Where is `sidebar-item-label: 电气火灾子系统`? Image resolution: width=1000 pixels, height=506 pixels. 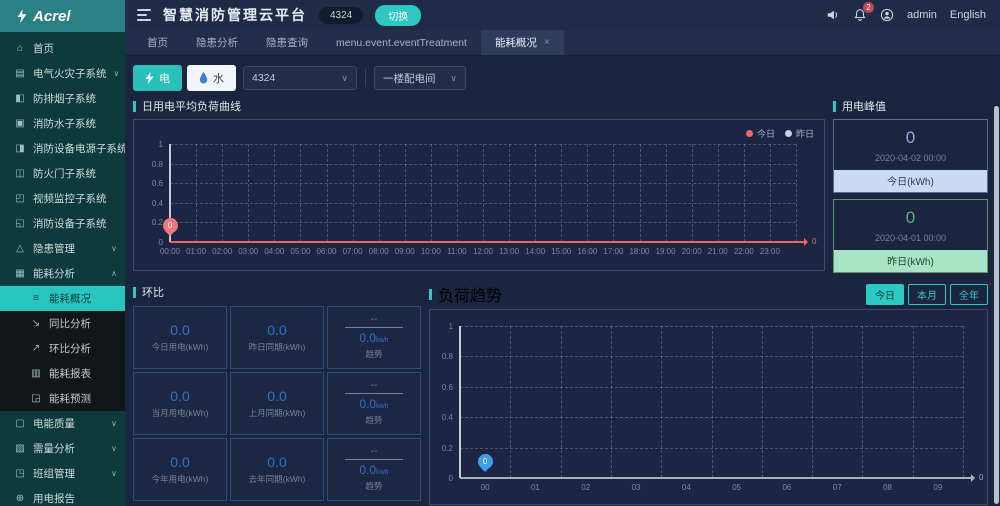
sidebar-item-label: 电气火灾子系统 is located at coordinates (70, 74).